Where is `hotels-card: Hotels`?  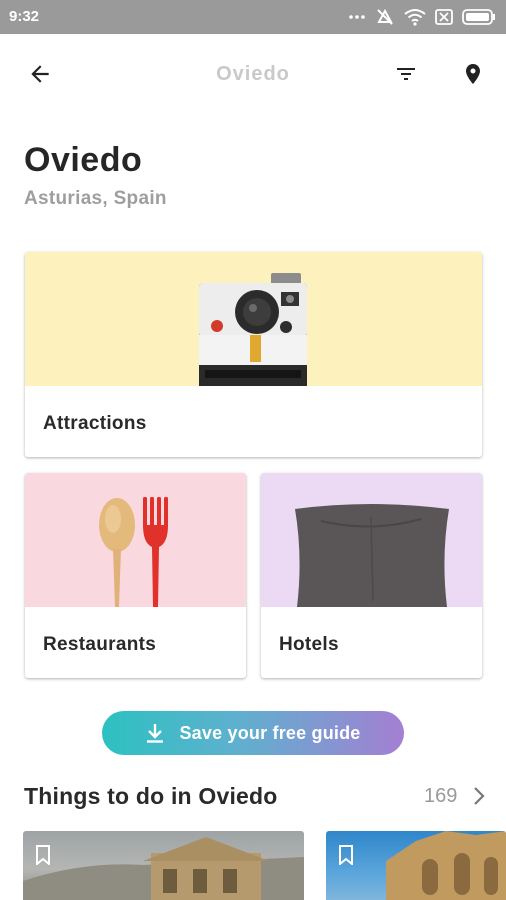 hotels-card: Hotels is located at coordinates (371, 575).